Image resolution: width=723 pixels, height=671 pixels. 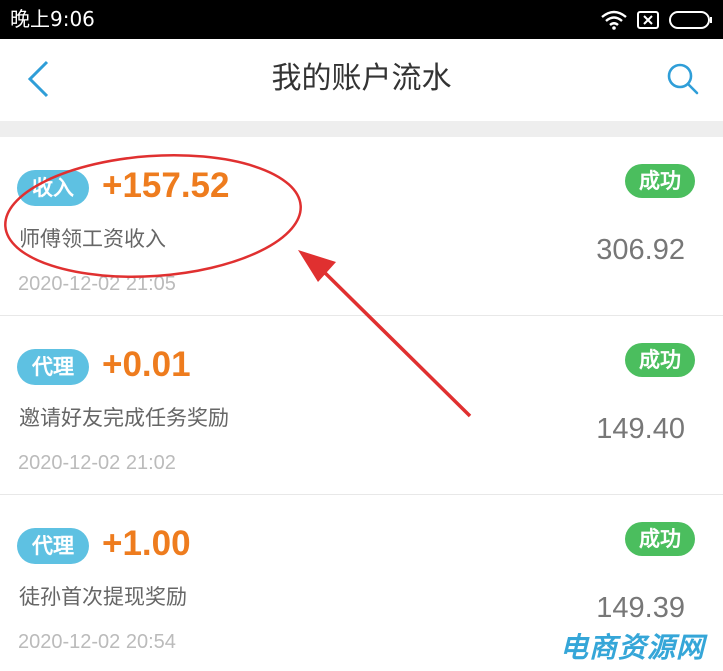 I want to click on wifi-icon, so click(x=614, y=20).